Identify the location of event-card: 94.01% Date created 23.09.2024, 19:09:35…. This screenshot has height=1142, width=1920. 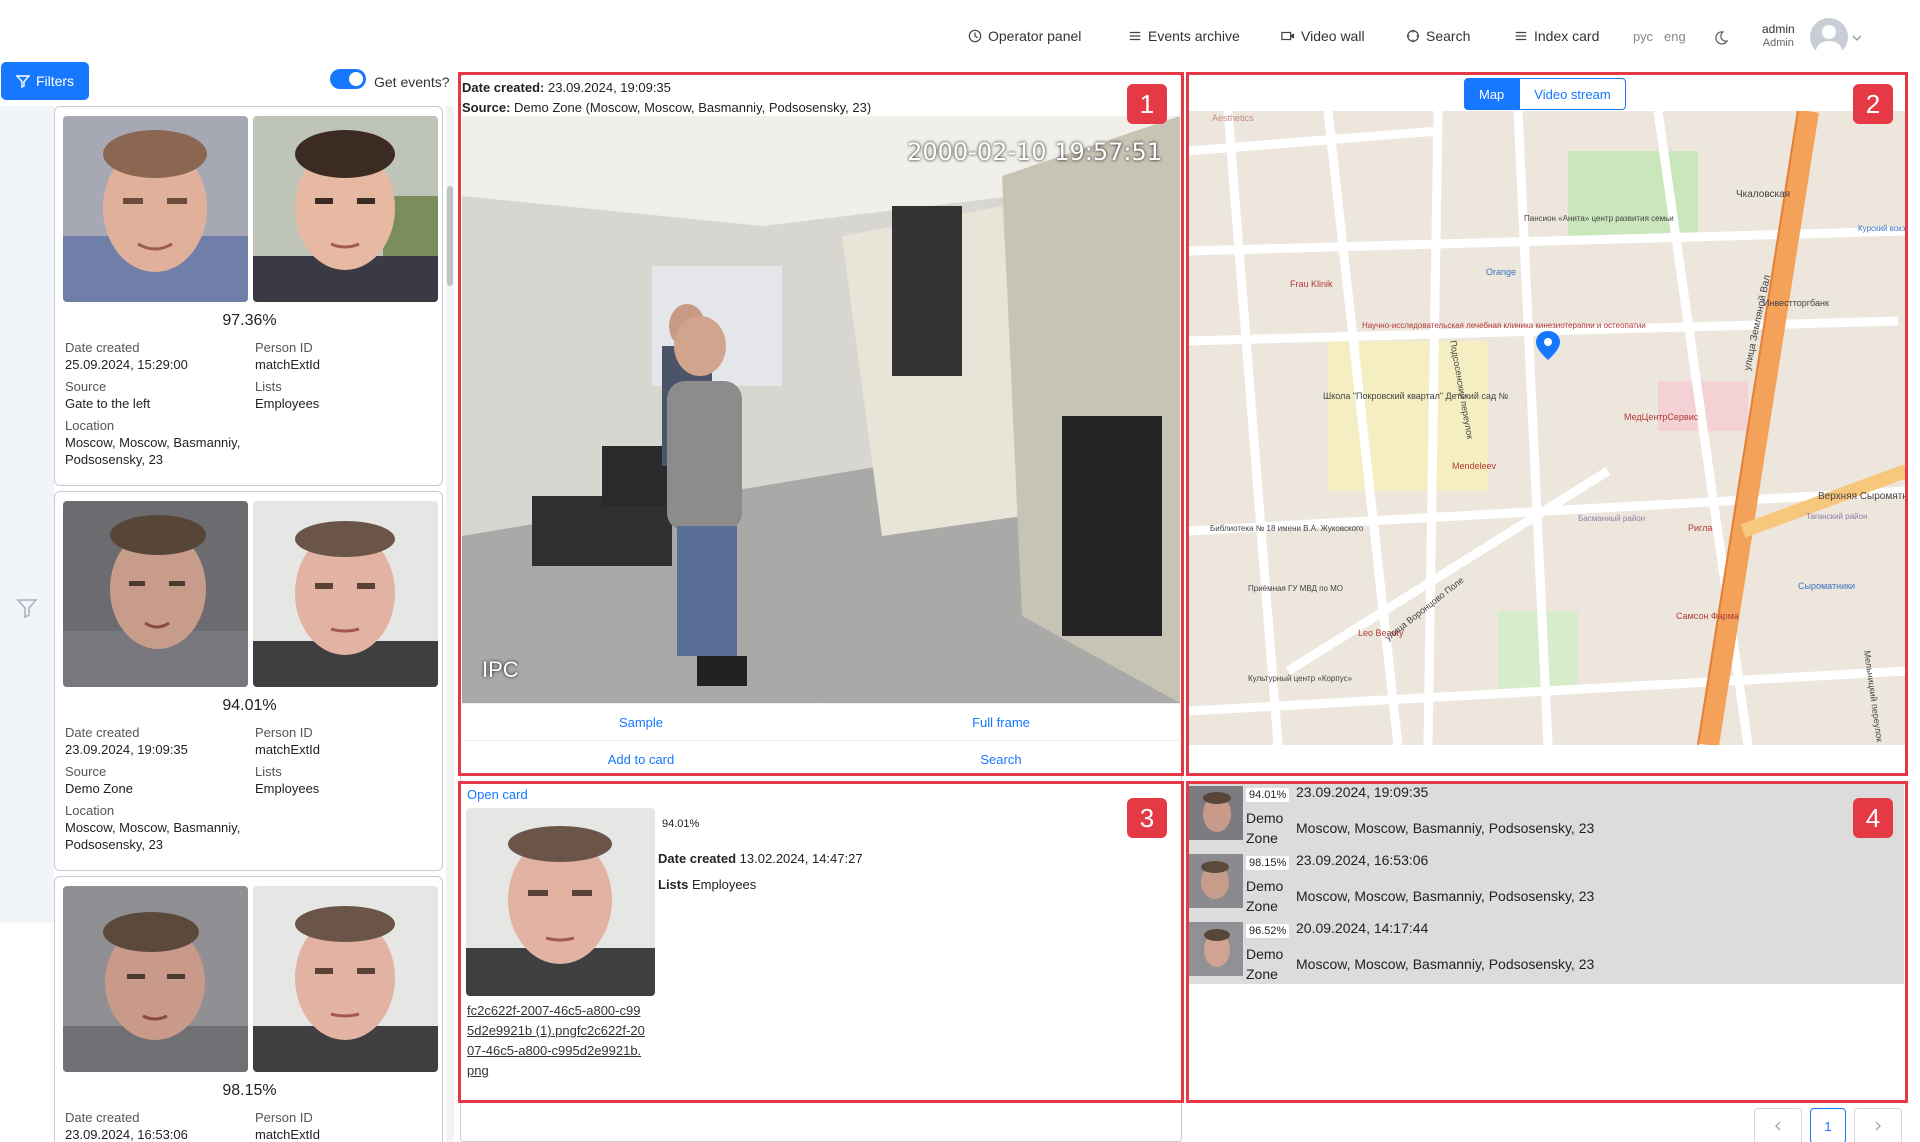
(248, 681).